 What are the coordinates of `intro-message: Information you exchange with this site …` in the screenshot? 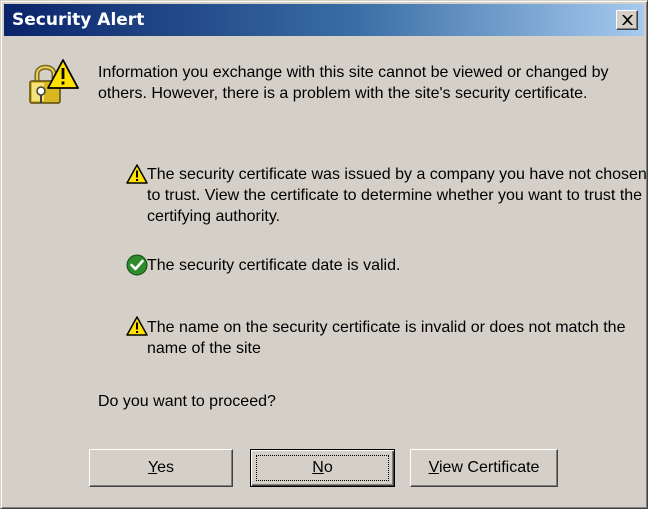 It's located at (353, 83).